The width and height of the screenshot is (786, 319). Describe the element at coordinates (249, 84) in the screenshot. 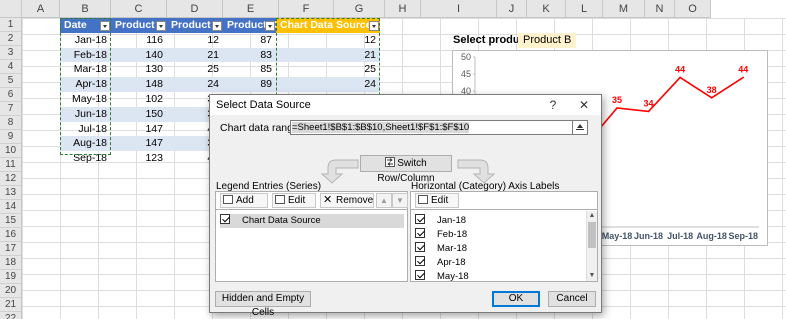

I see `table-cell: 89` at that location.